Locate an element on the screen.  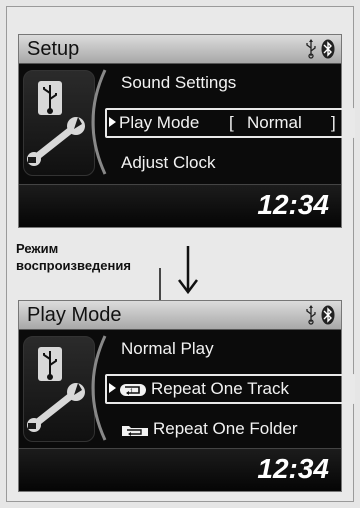
menu-item-label: Sound Settings is located at coordinates (179, 82).